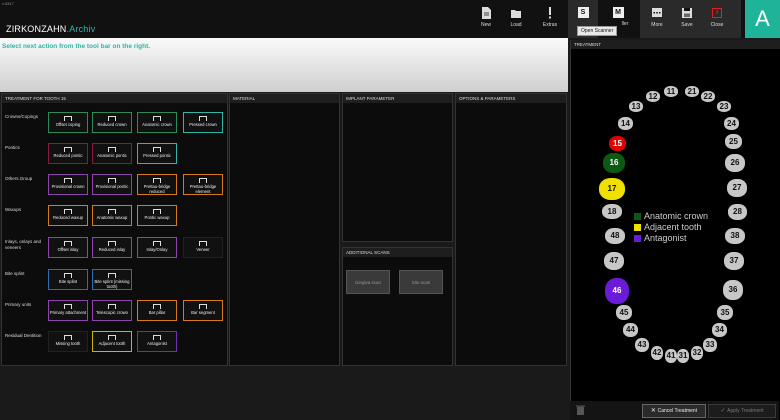 Image resolution: width=780 pixels, height=420 pixels. I want to click on save-button: Save, so click(687, 19).